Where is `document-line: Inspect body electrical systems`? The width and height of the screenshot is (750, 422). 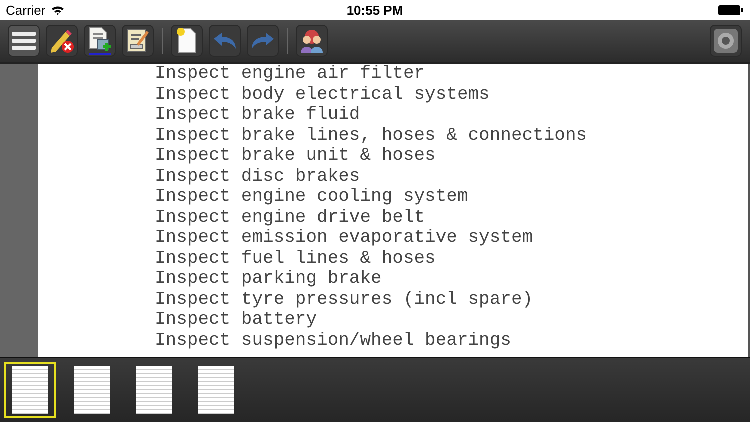
document-line: Inspect body electrical systems is located at coordinates (323, 94).